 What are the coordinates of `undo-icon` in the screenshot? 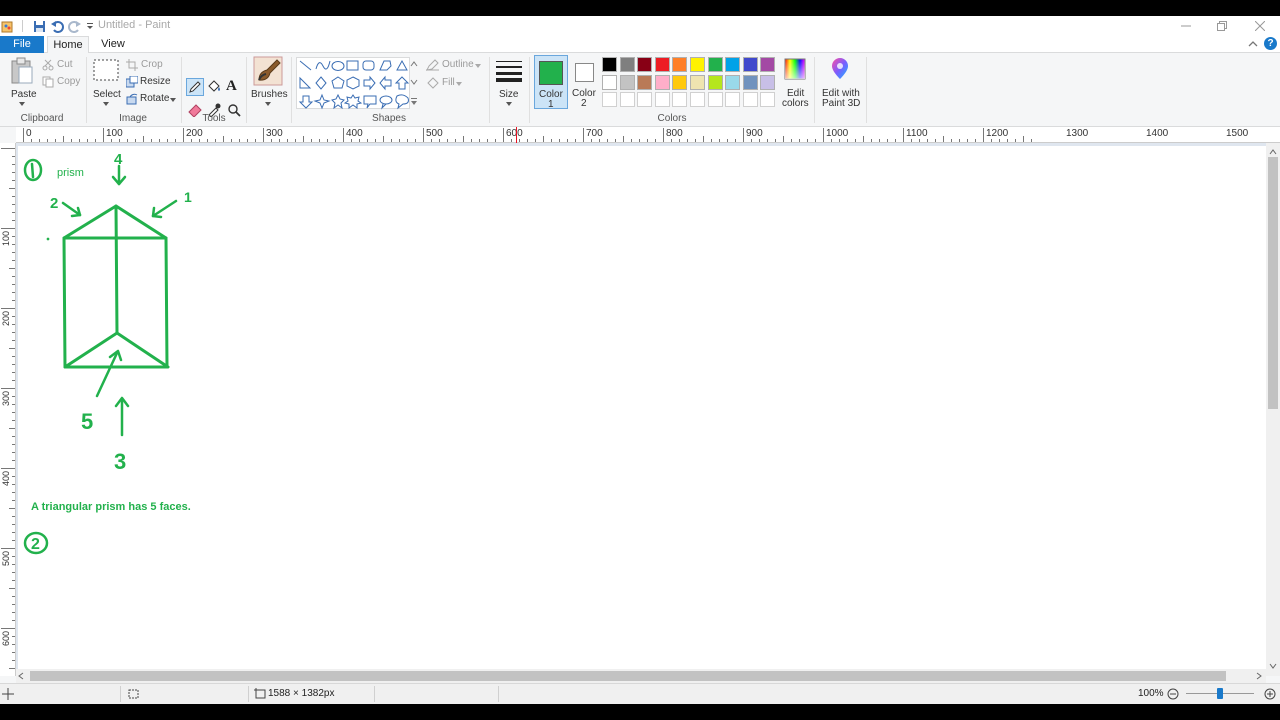 It's located at (57, 26).